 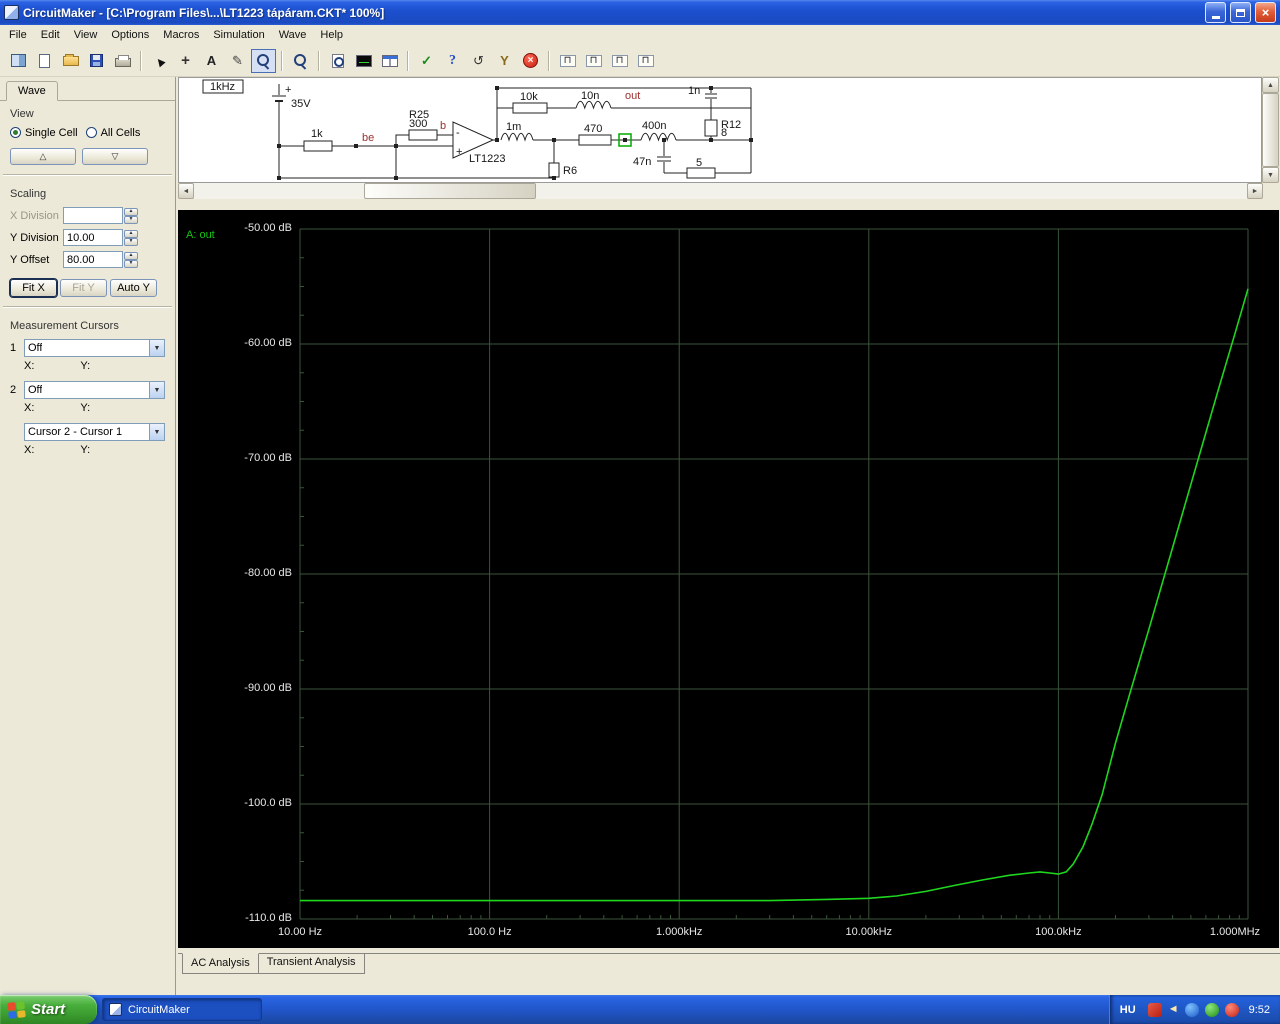 What do you see at coordinates (122, 61) in the screenshot?
I see `print-button` at bounding box center [122, 61].